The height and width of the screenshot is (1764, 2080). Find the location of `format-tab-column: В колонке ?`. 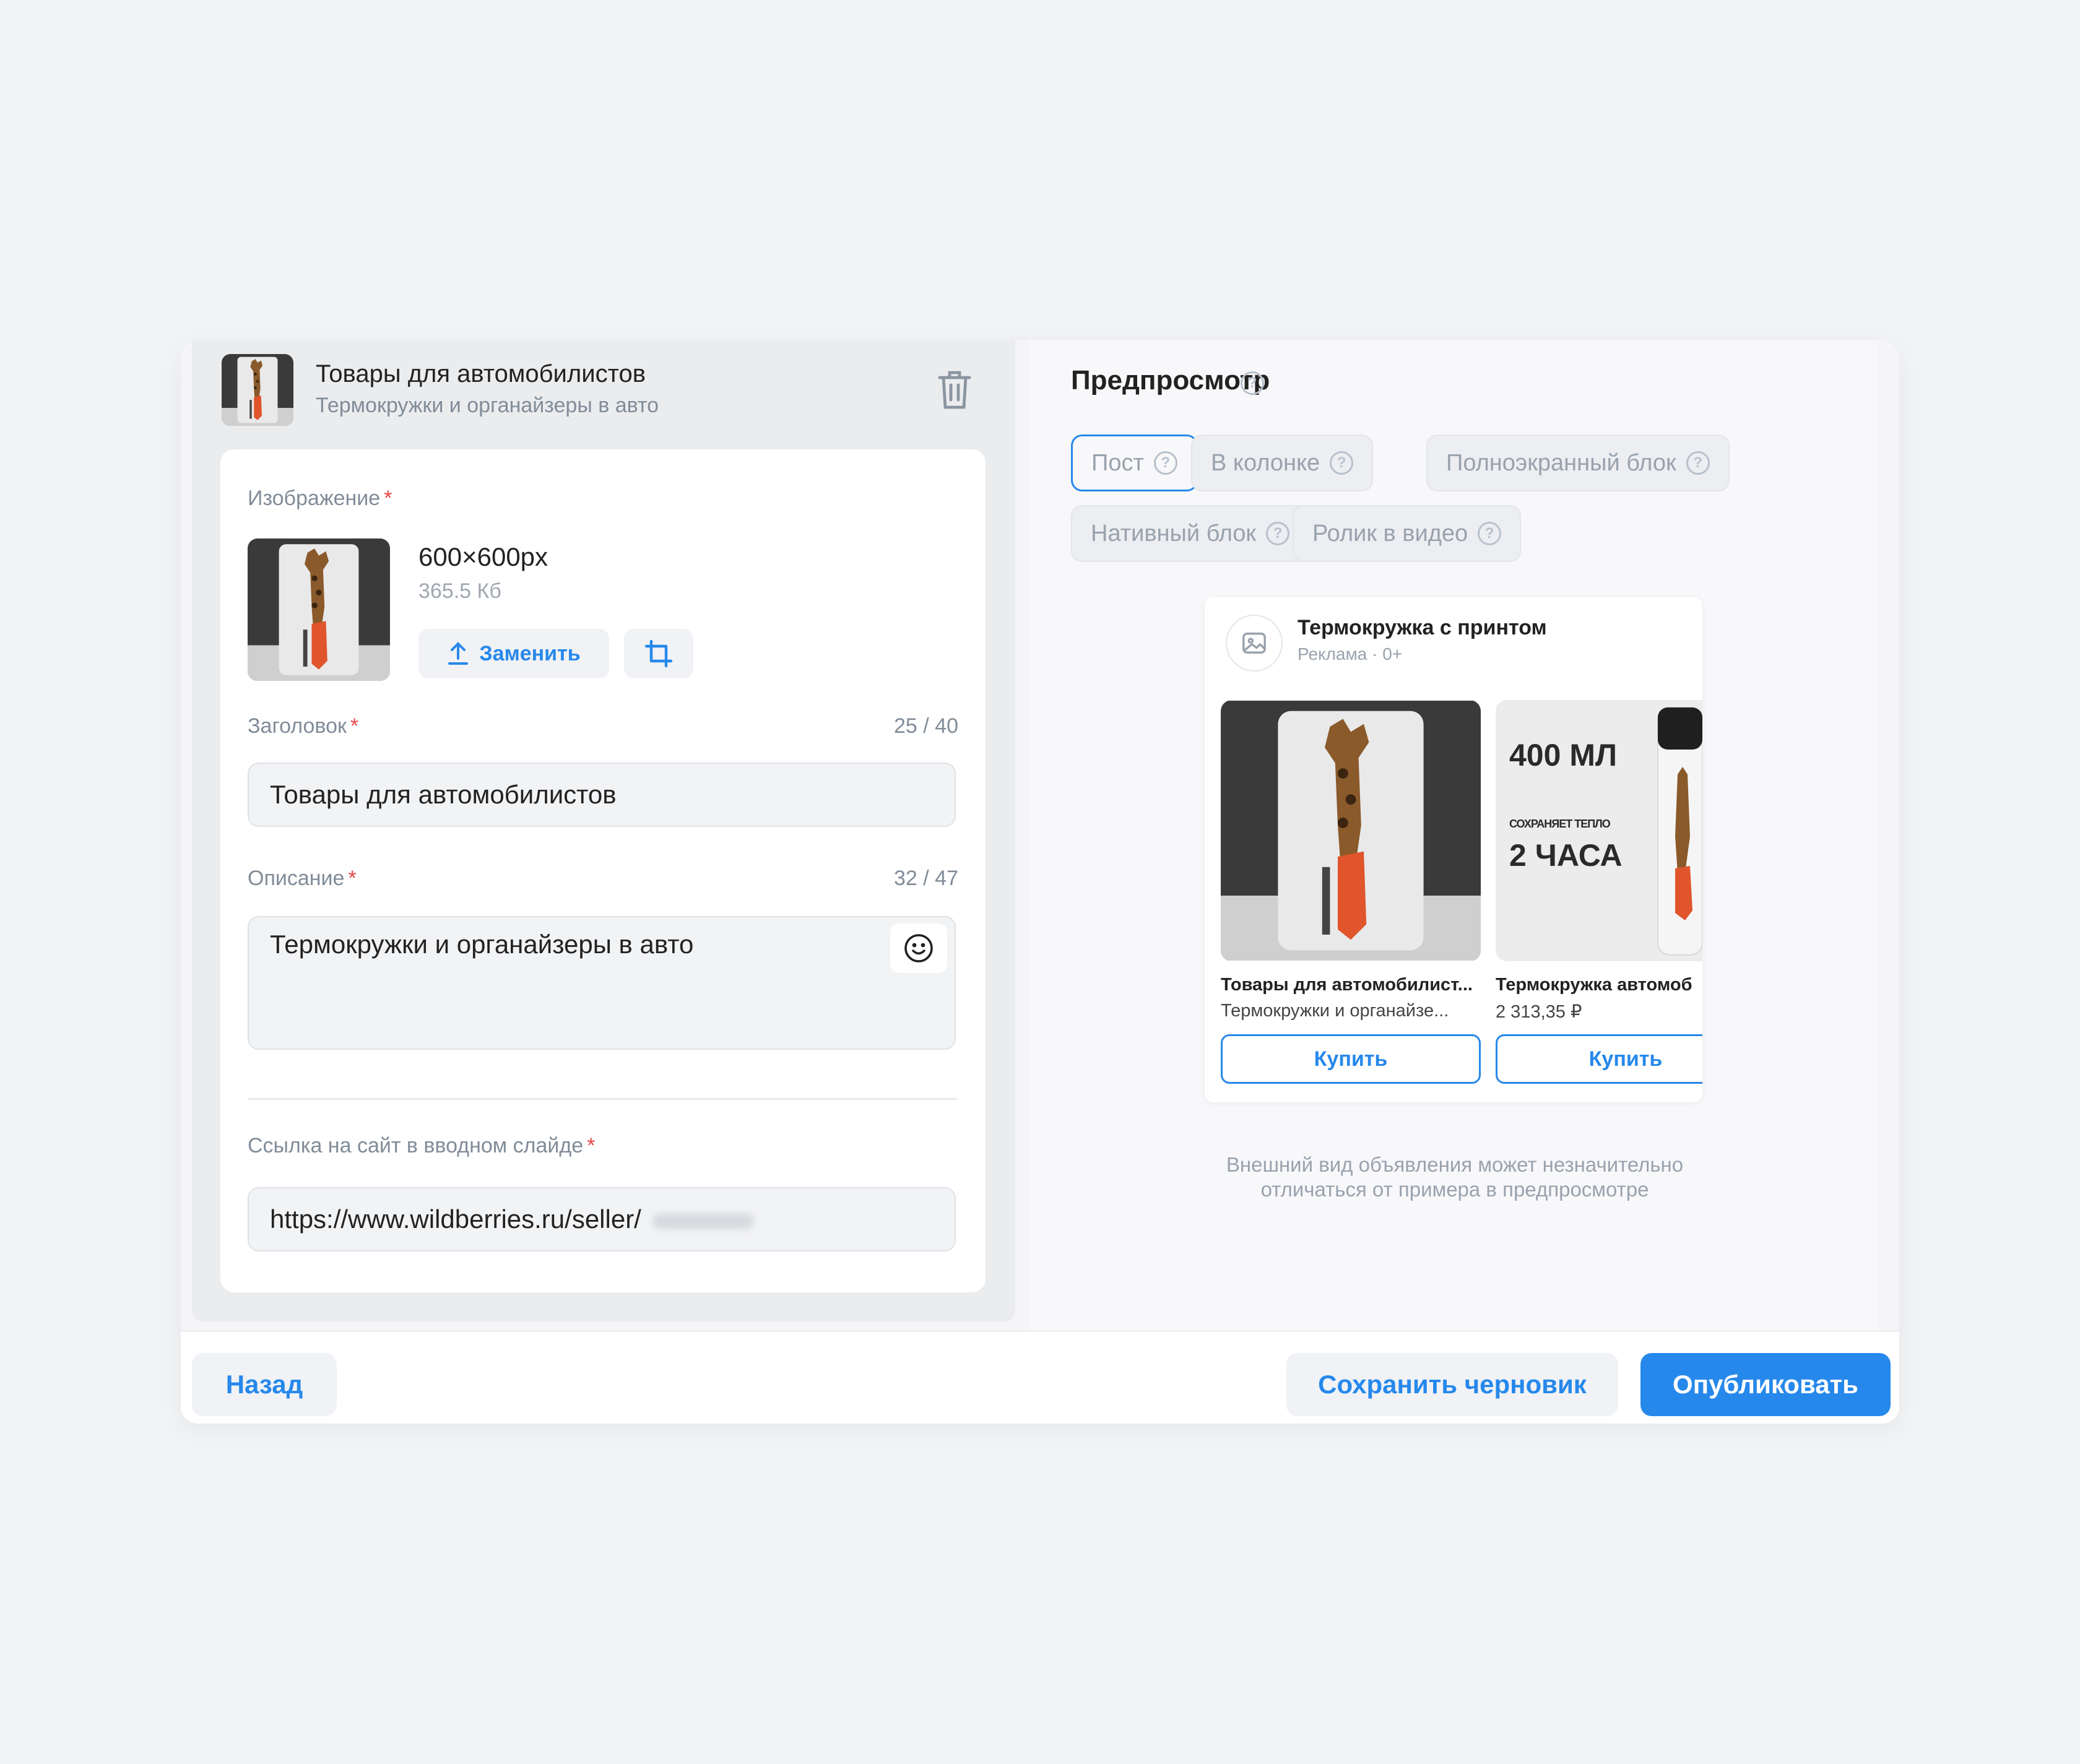

format-tab-column: В колонке ? is located at coordinates (1282, 463).